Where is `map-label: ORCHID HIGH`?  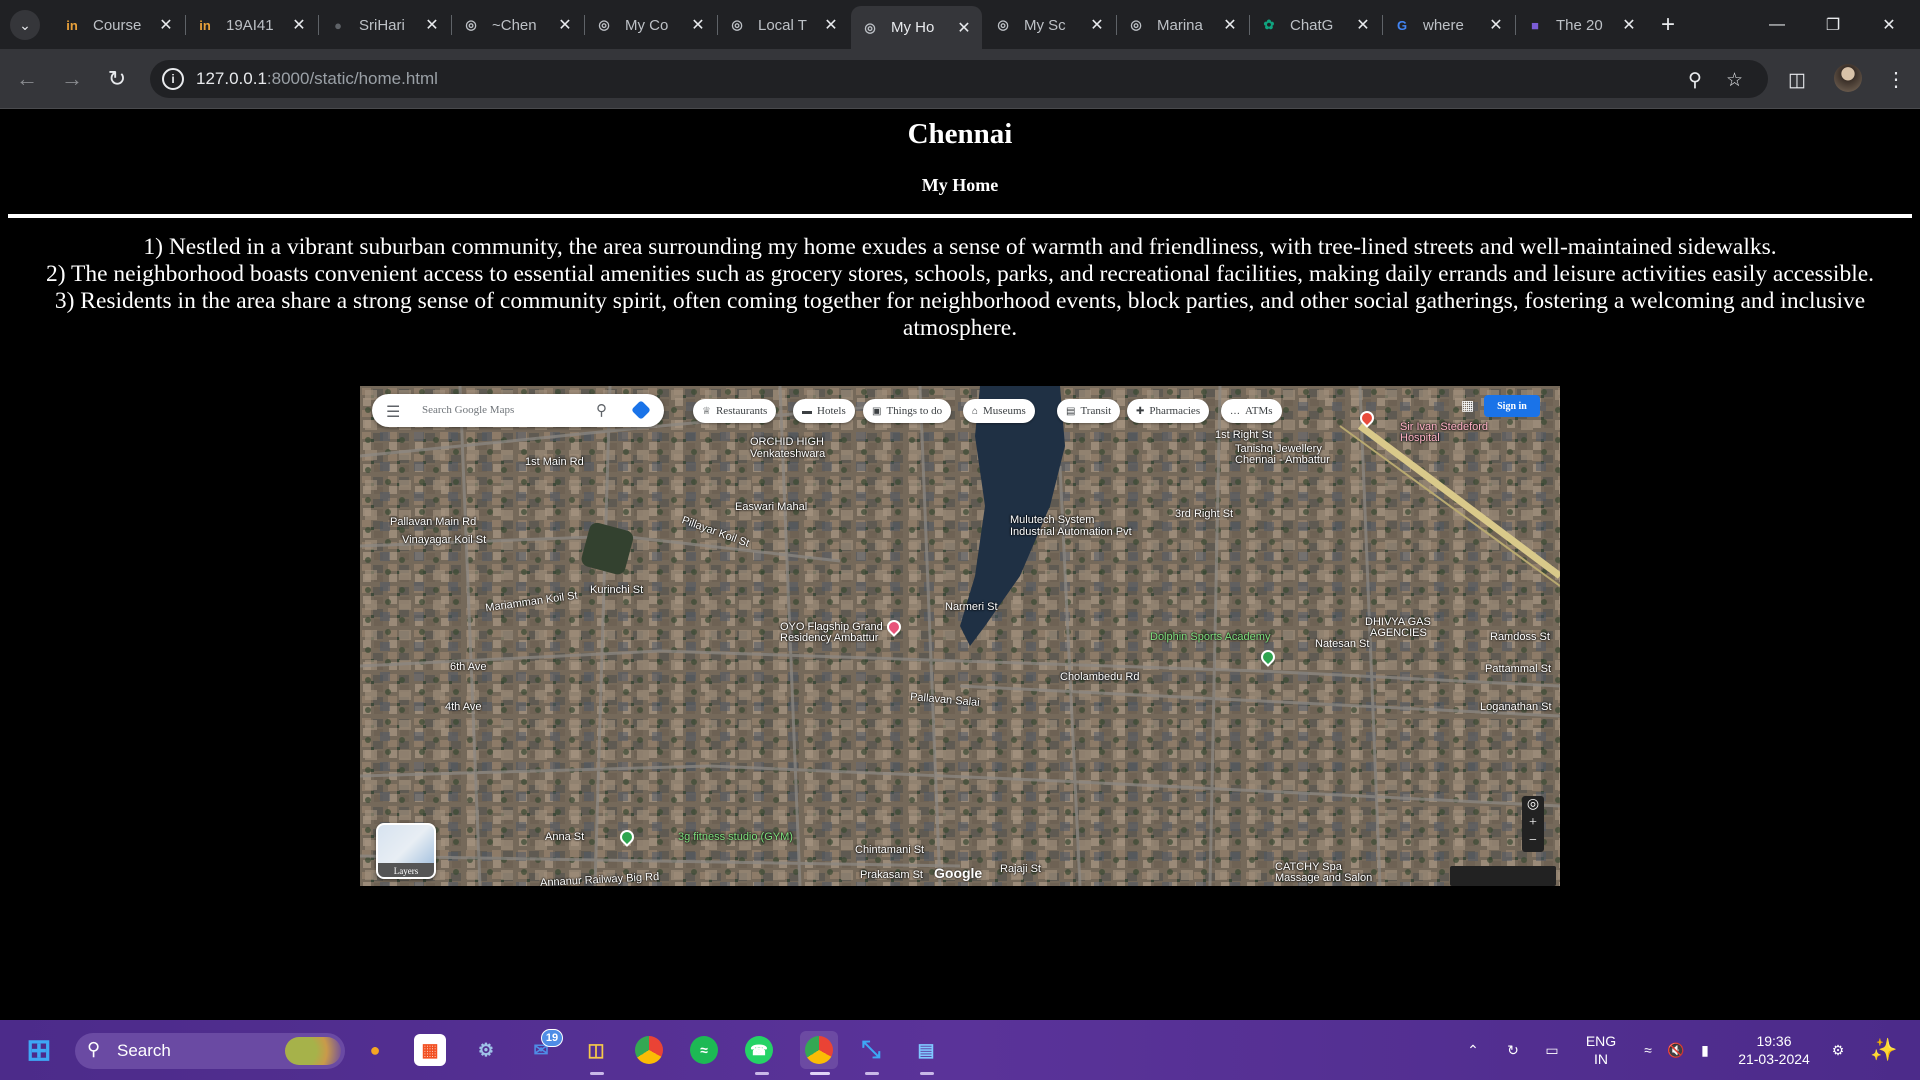 map-label: ORCHID HIGH is located at coordinates (787, 442).